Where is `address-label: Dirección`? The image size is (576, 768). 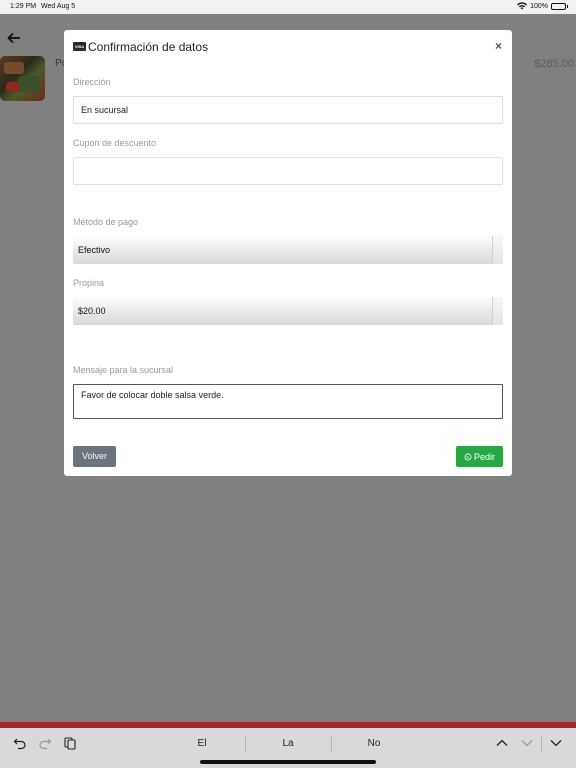
address-label: Dirección is located at coordinates (92, 82).